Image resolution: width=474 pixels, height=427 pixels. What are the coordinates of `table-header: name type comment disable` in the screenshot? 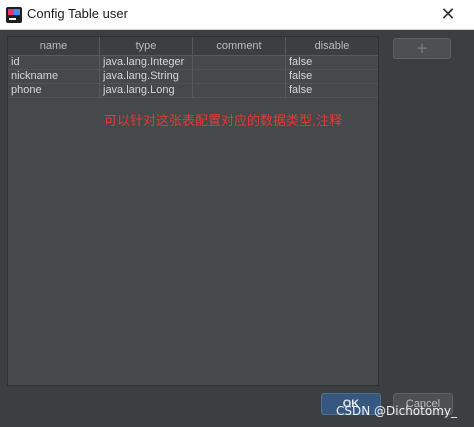 It's located at (193, 46).